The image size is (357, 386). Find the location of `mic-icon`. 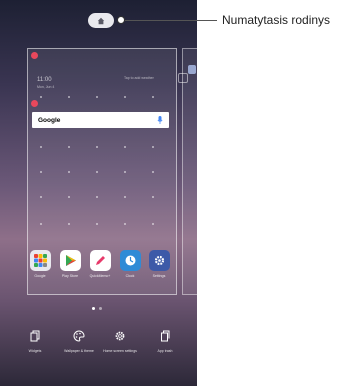

mic-icon is located at coordinates (160, 120).